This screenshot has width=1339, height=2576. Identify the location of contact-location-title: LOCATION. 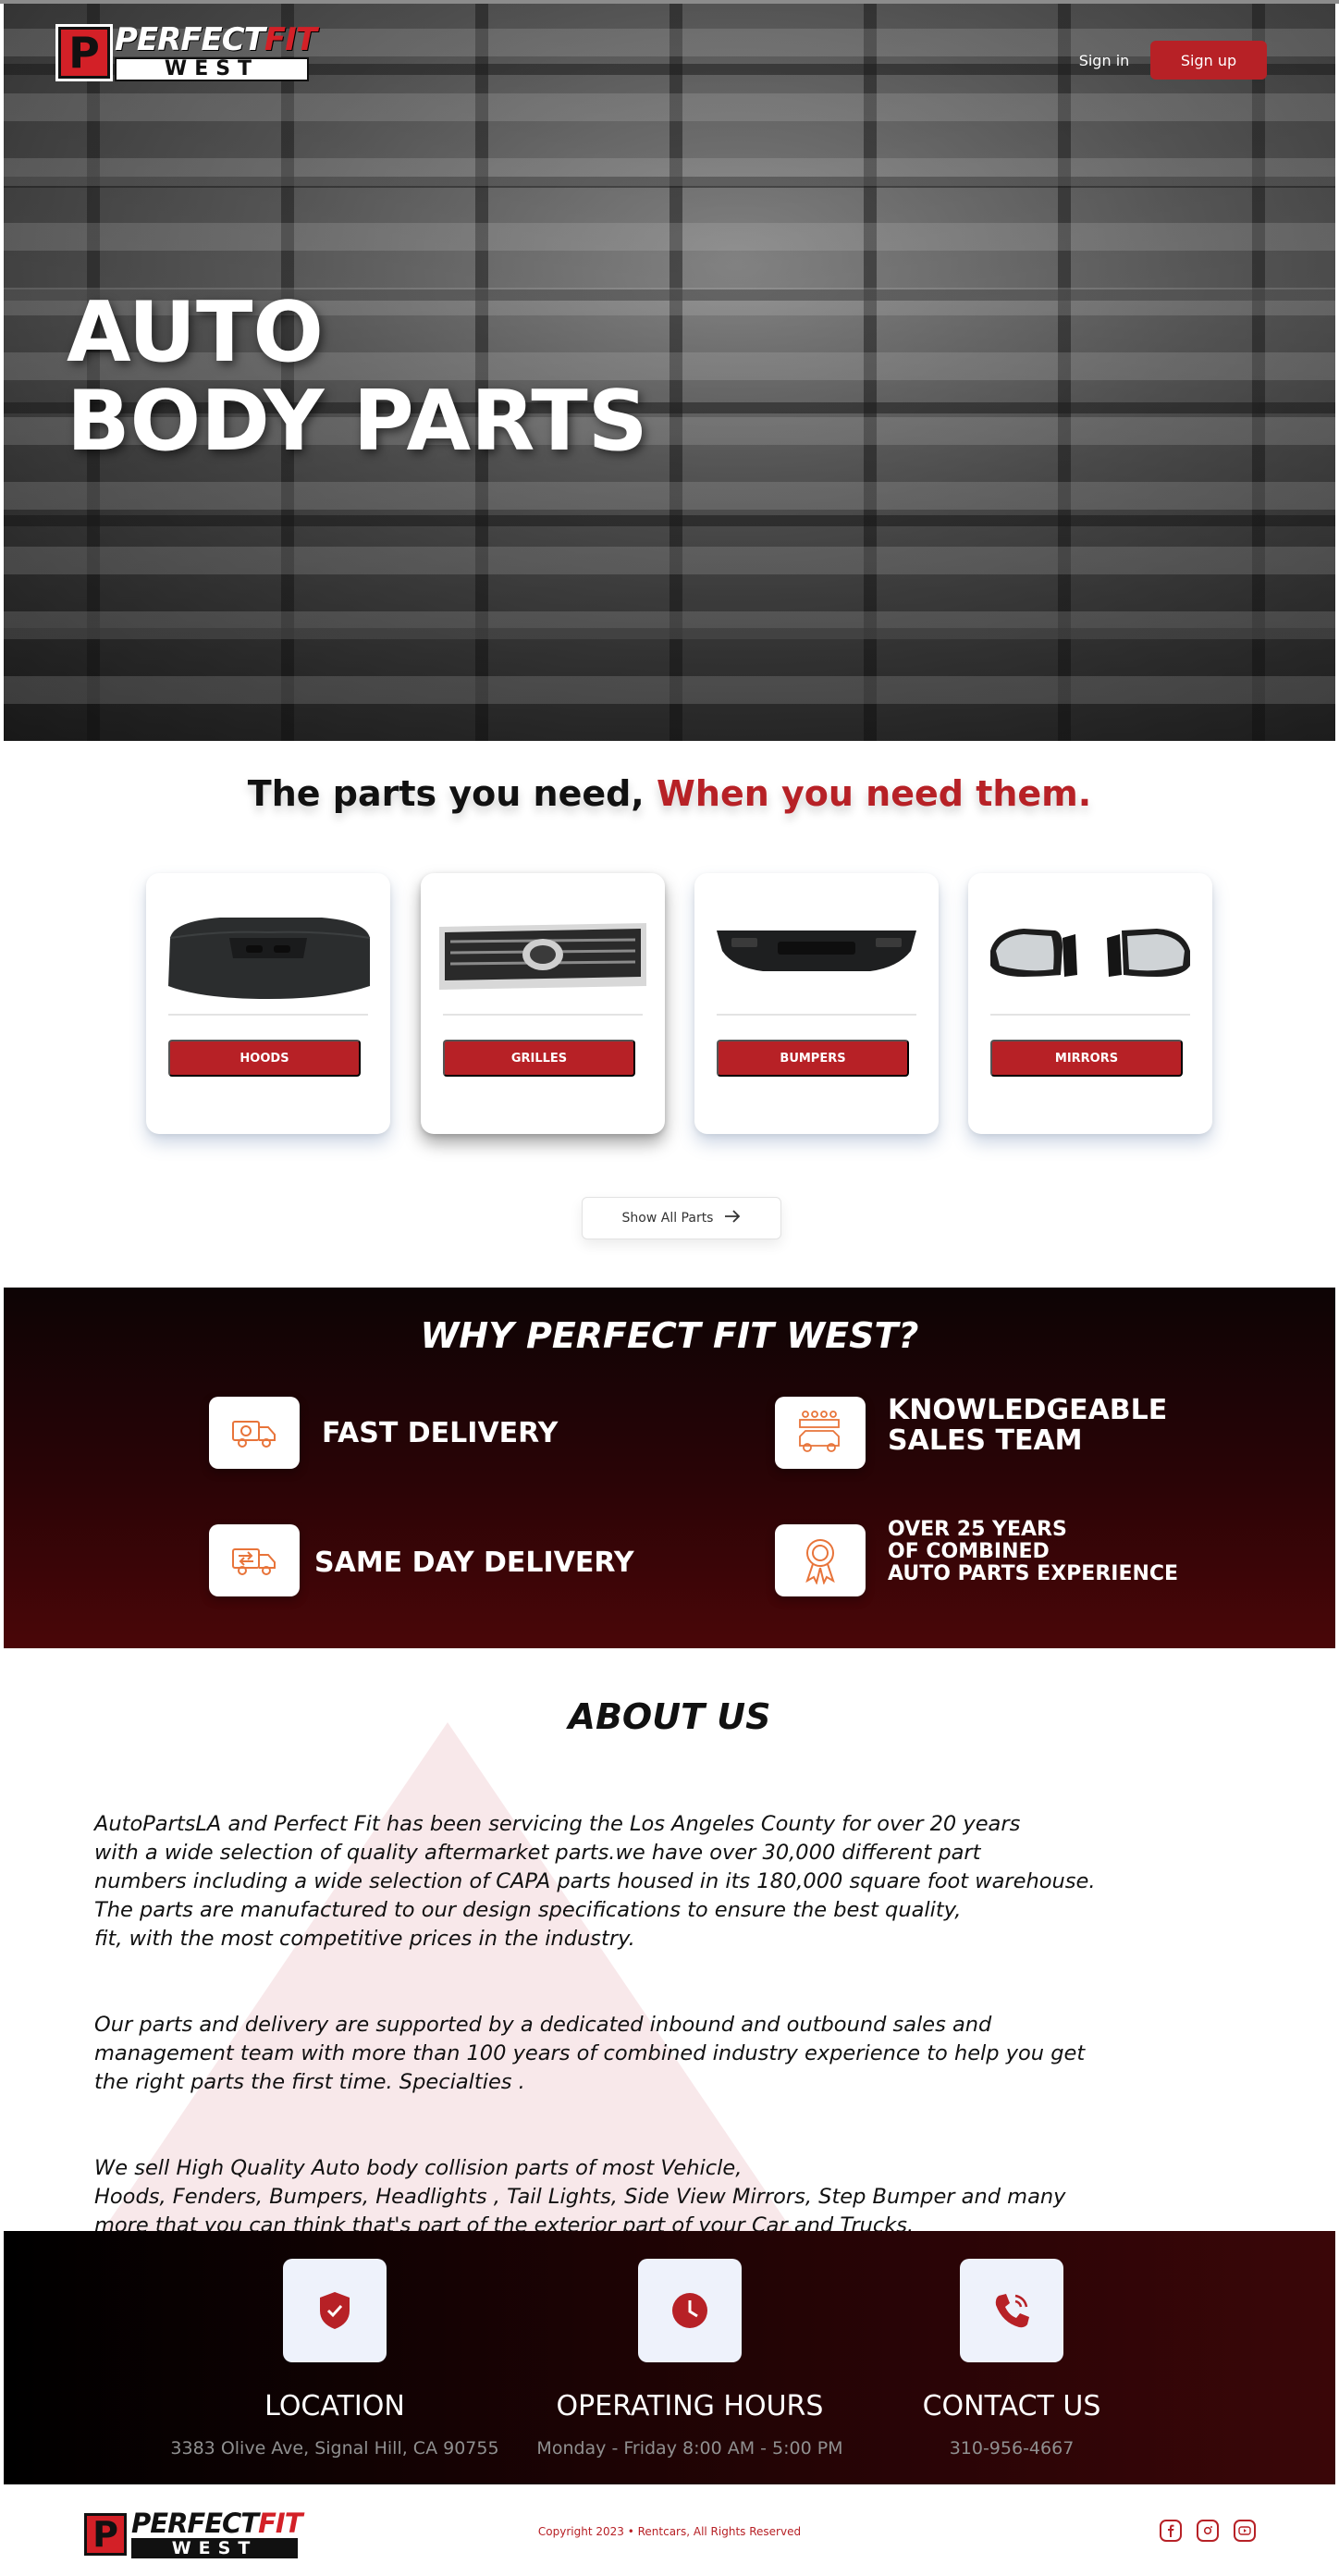
(334, 2406).